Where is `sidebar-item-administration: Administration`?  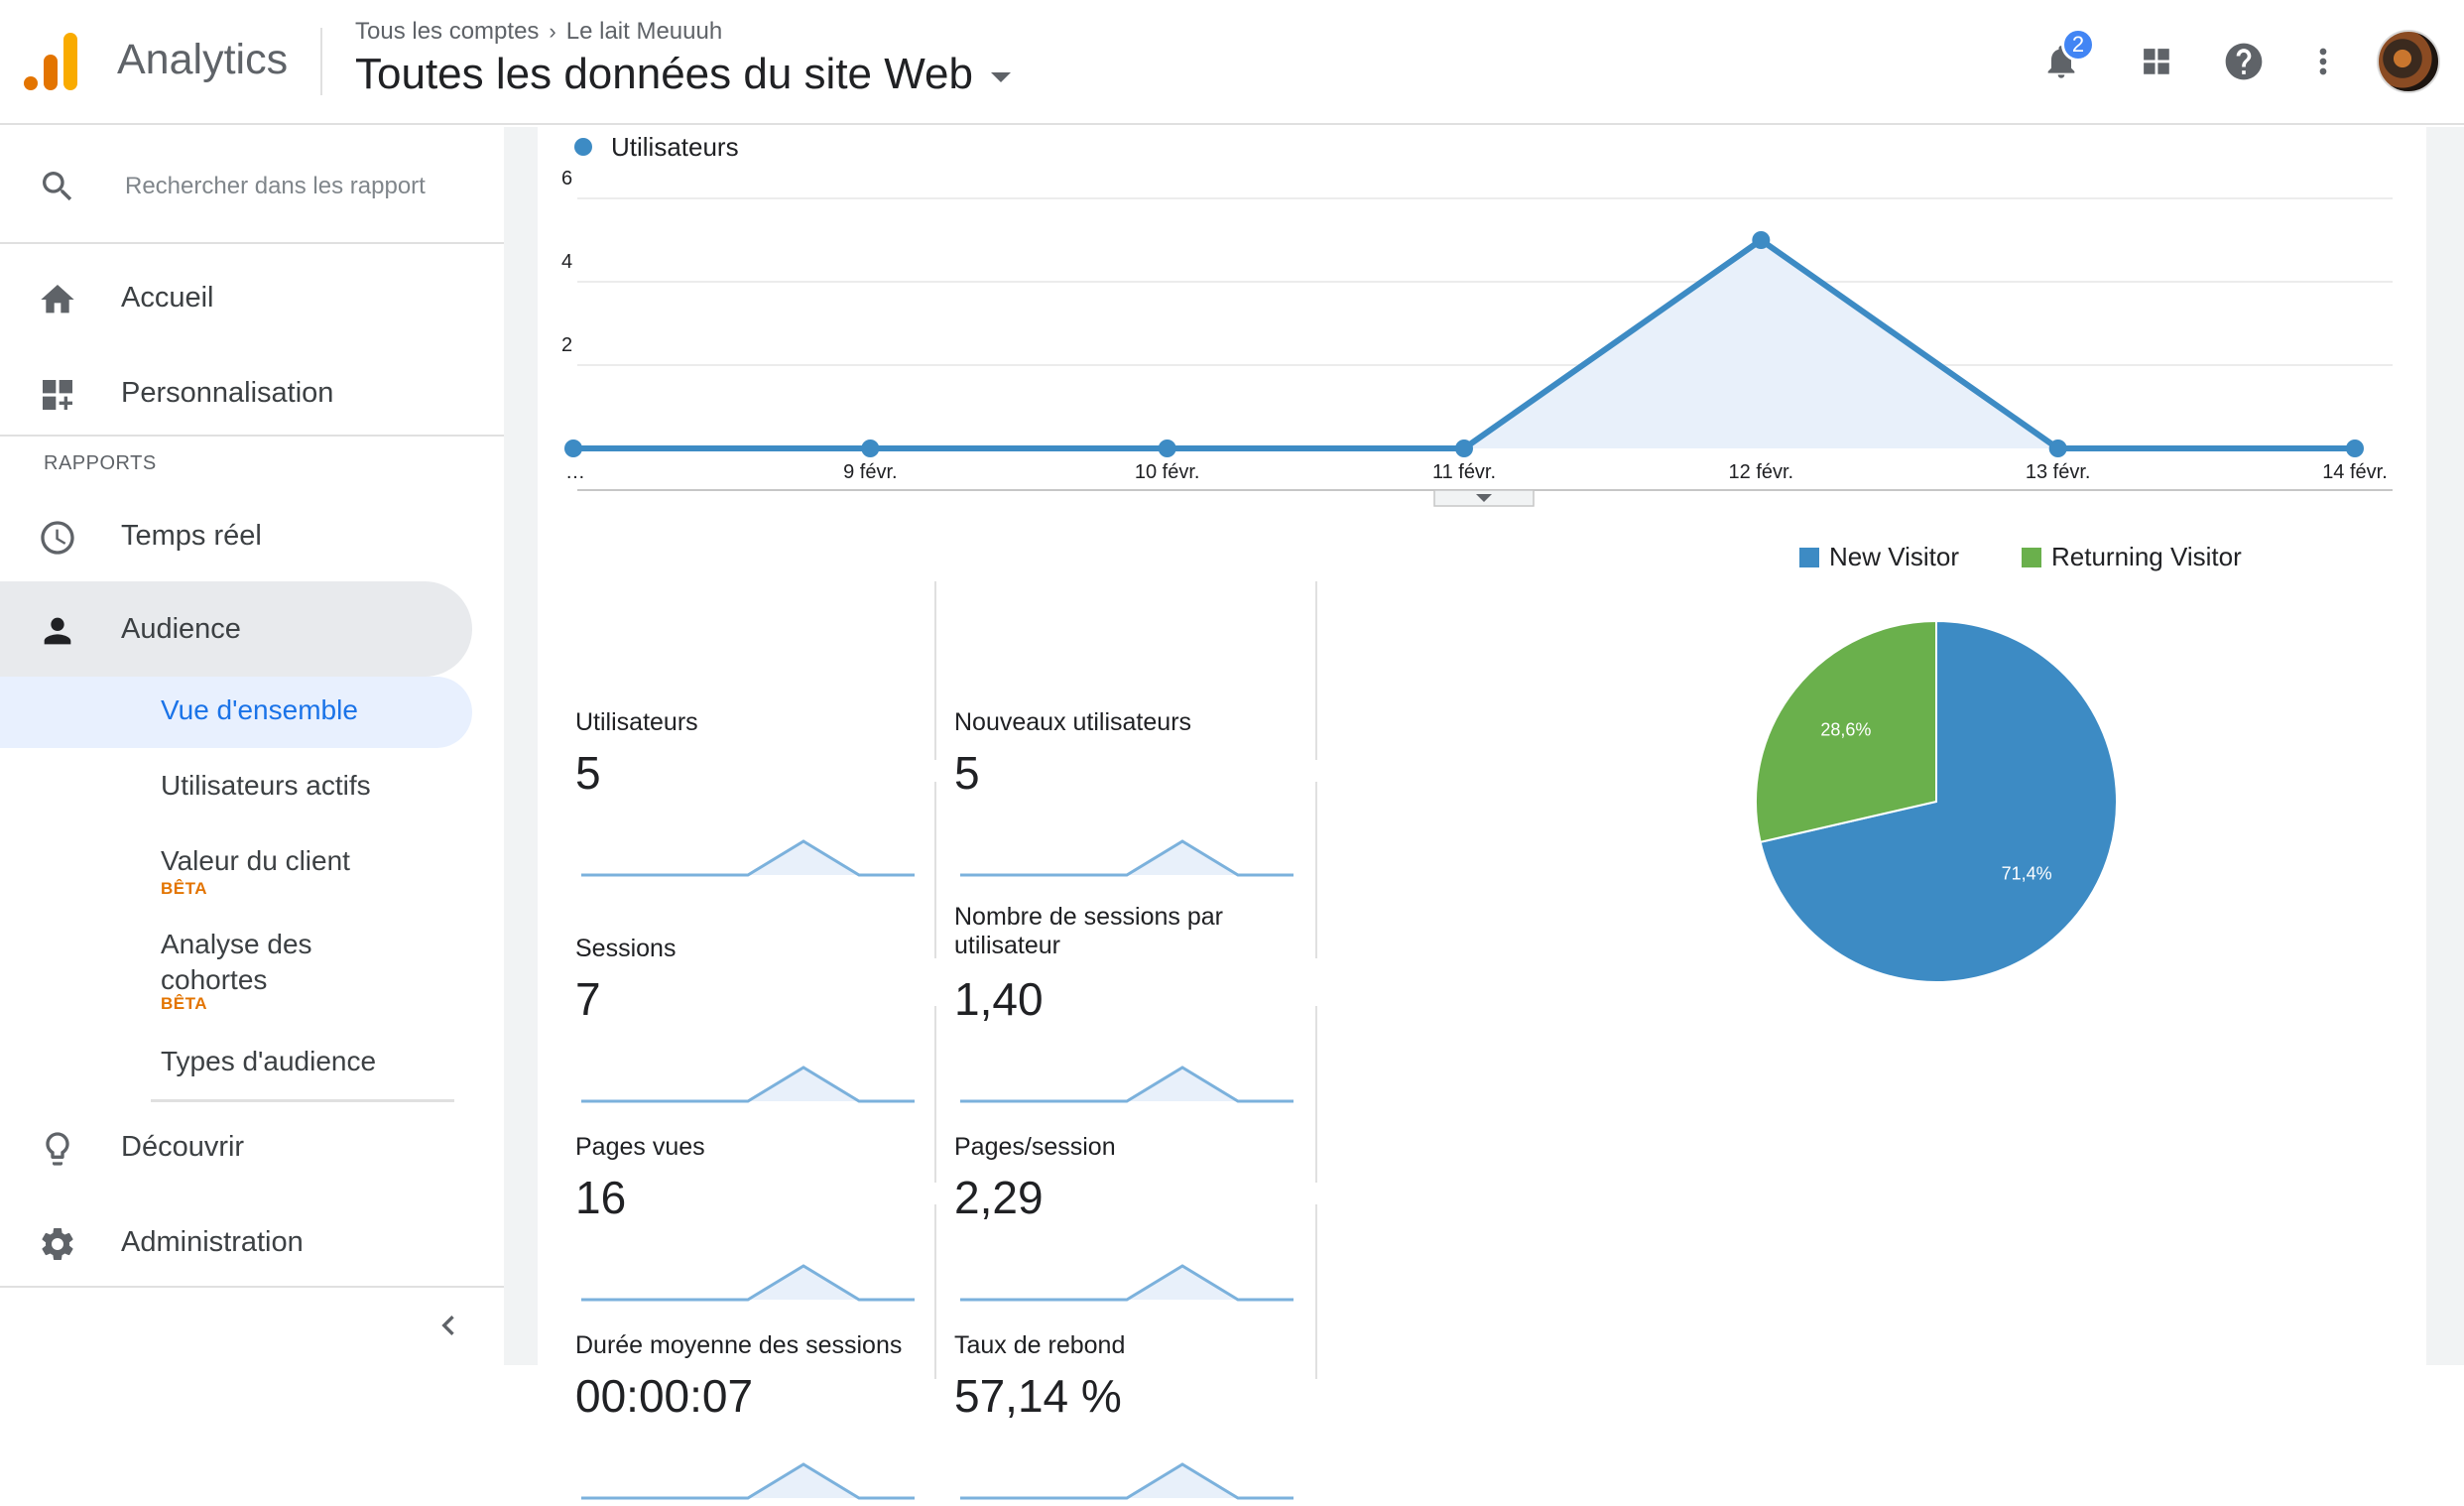 sidebar-item-administration: Administration is located at coordinates (252, 1242).